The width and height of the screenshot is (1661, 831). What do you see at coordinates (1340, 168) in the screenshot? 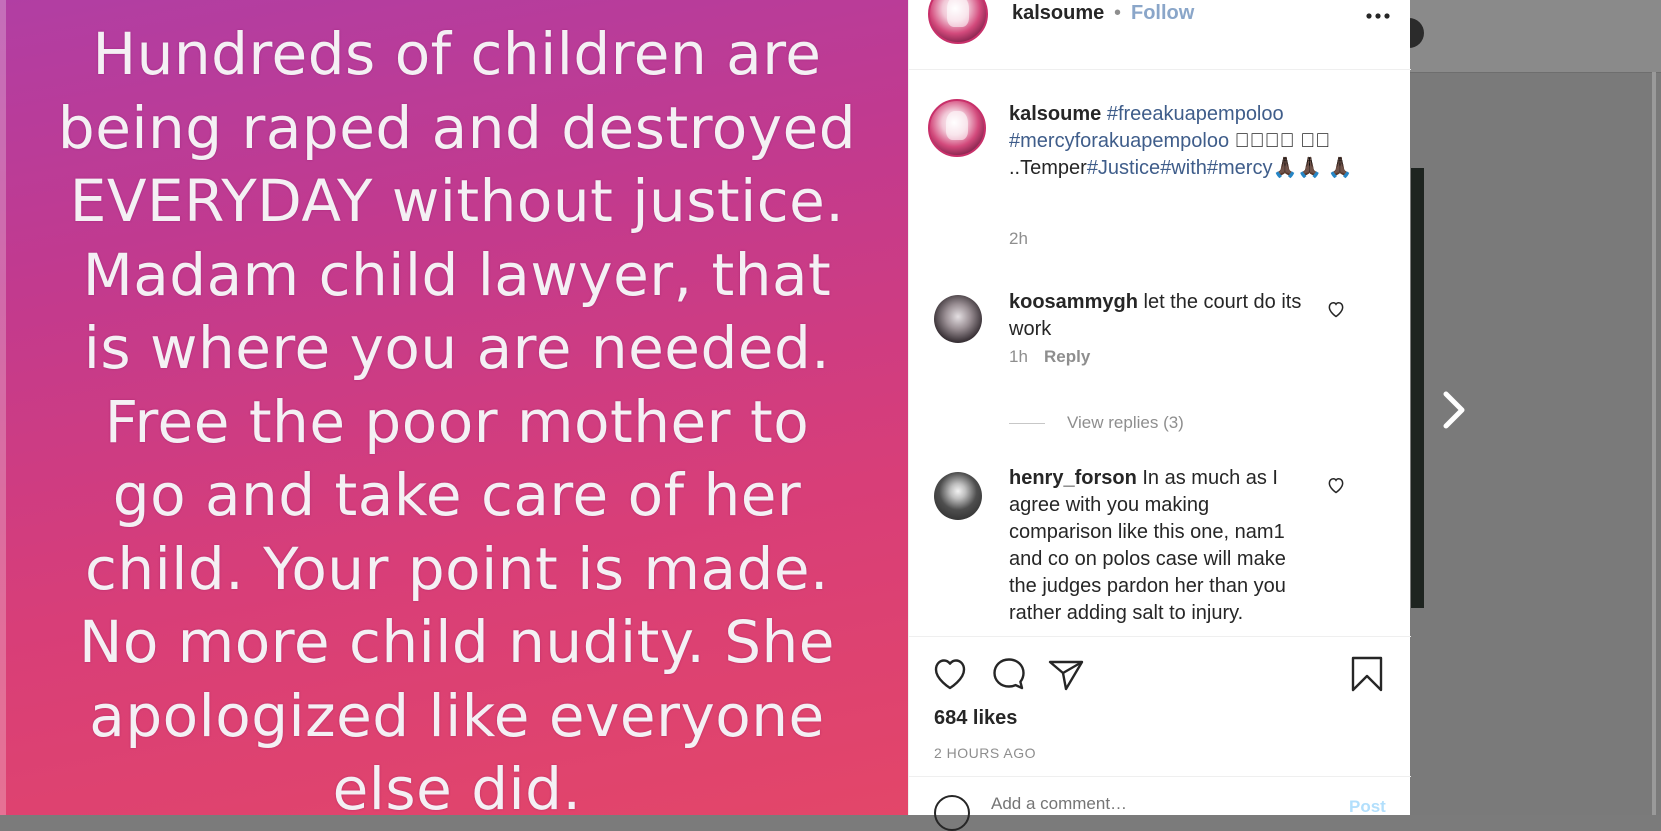
I see `praying-hands-emoji: 🙏🏿` at bounding box center [1340, 168].